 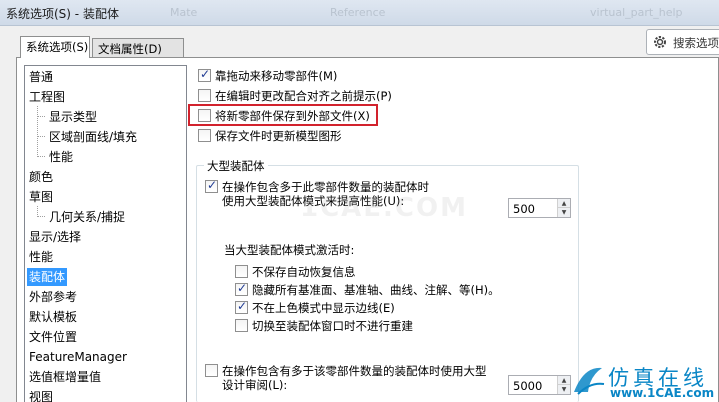 I want to click on background-toolbar-text: virtual_part_help, so click(x=636, y=12).